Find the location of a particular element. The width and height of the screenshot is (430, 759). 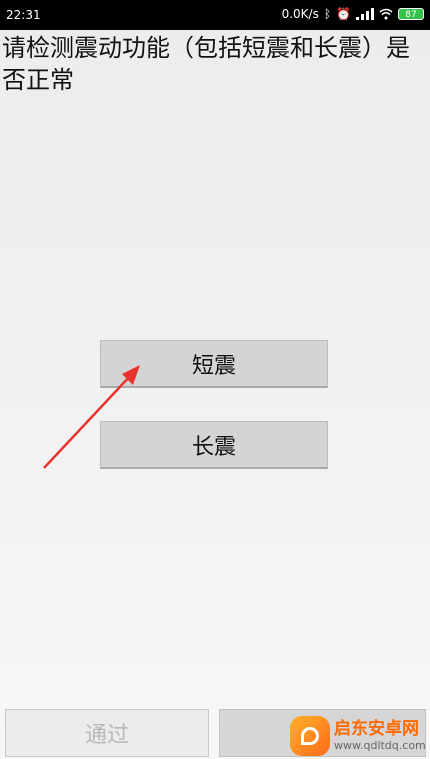

battery-icon: 87 is located at coordinates (411, 14).